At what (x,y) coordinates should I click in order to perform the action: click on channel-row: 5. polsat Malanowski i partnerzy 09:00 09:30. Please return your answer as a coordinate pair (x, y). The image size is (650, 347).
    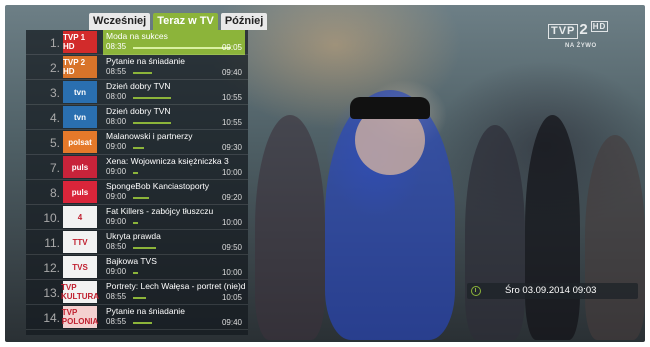
    Looking at the image, I should click on (137, 142).